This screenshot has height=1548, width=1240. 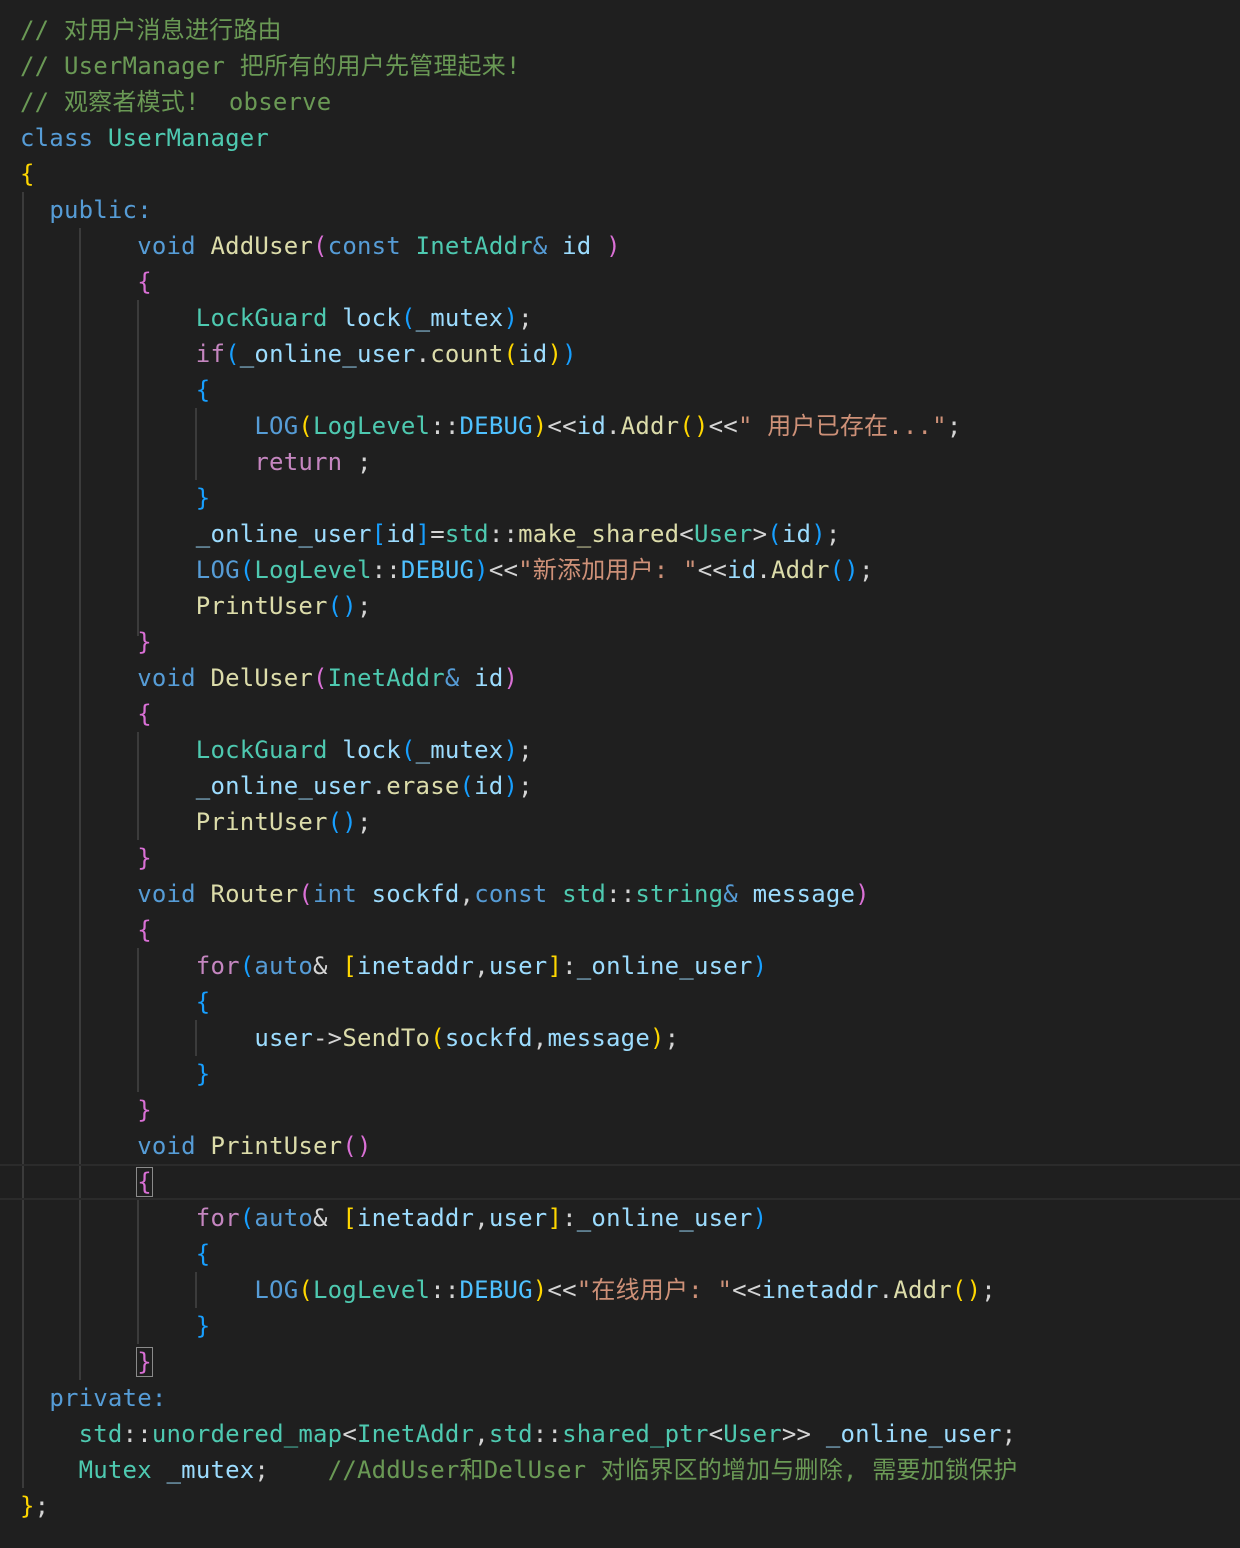 What do you see at coordinates (620, 1506) in the screenshot?
I see `code-line: };` at bounding box center [620, 1506].